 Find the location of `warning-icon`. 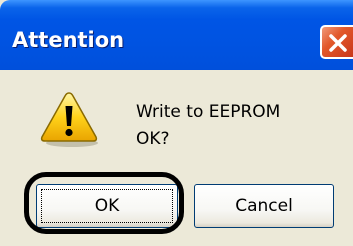

warning-icon is located at coordinates (69, 119).